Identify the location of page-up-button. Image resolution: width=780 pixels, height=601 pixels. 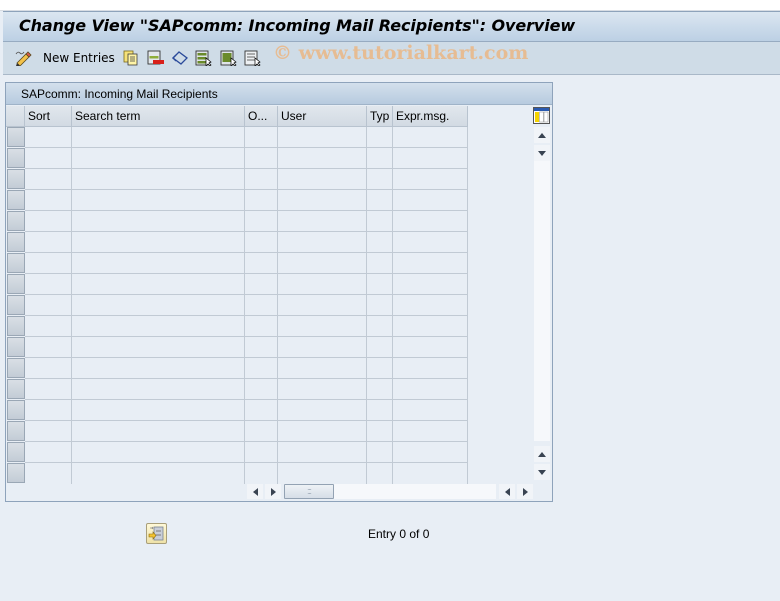
(542, 454).